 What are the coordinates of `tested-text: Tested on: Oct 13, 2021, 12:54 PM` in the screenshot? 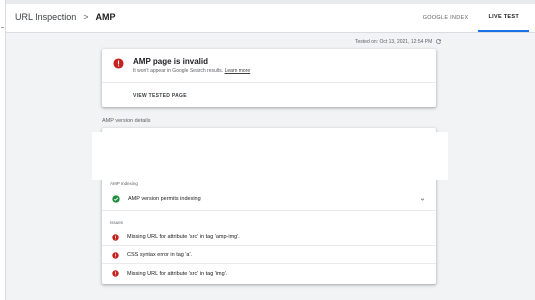 It's located at (394, 41).